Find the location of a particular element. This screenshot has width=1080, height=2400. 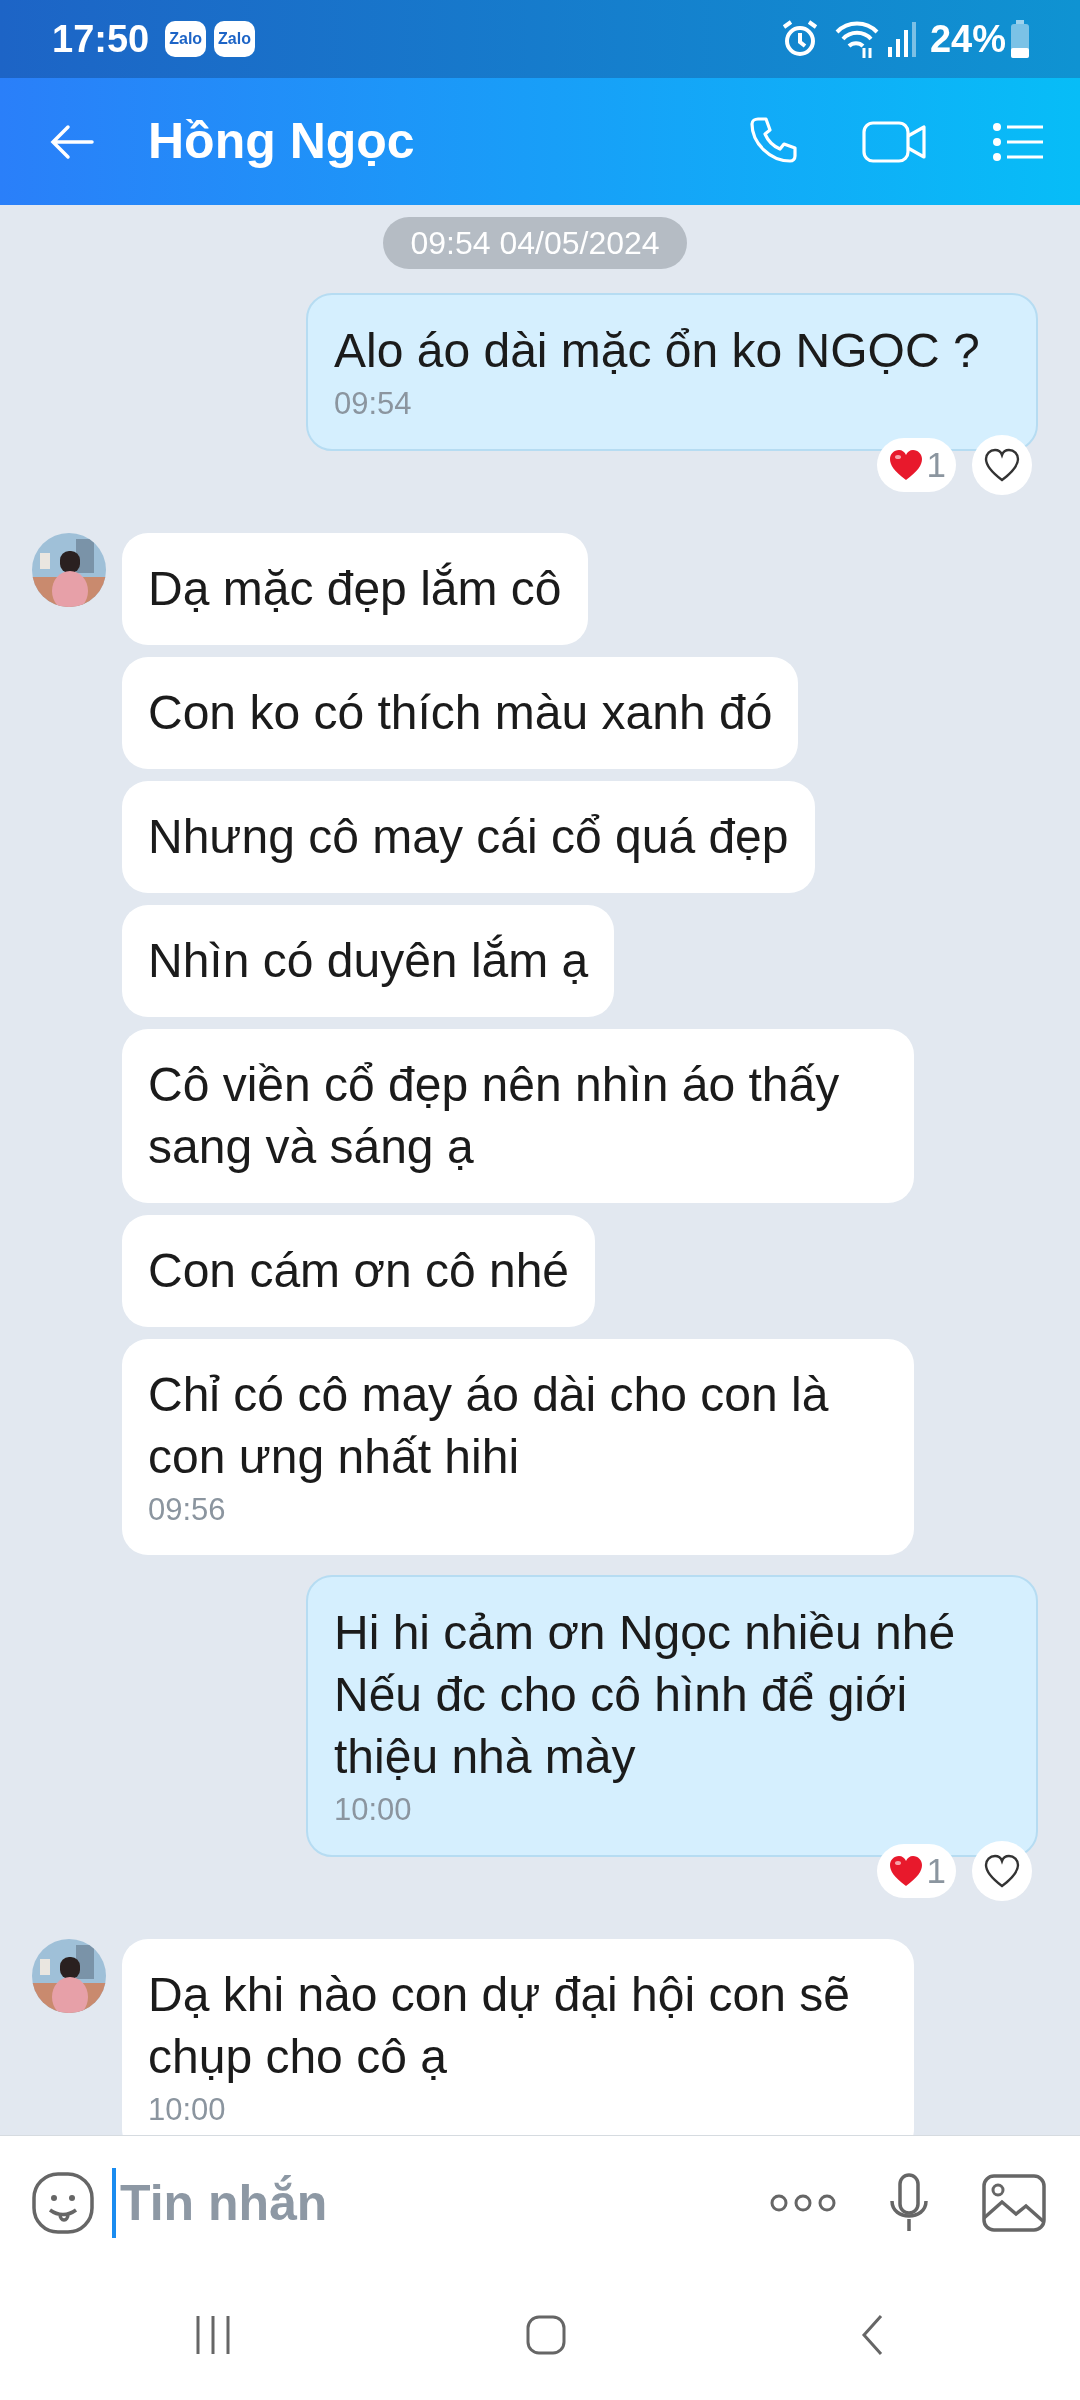

back-nav-button is located at coordinates (872, 2335).